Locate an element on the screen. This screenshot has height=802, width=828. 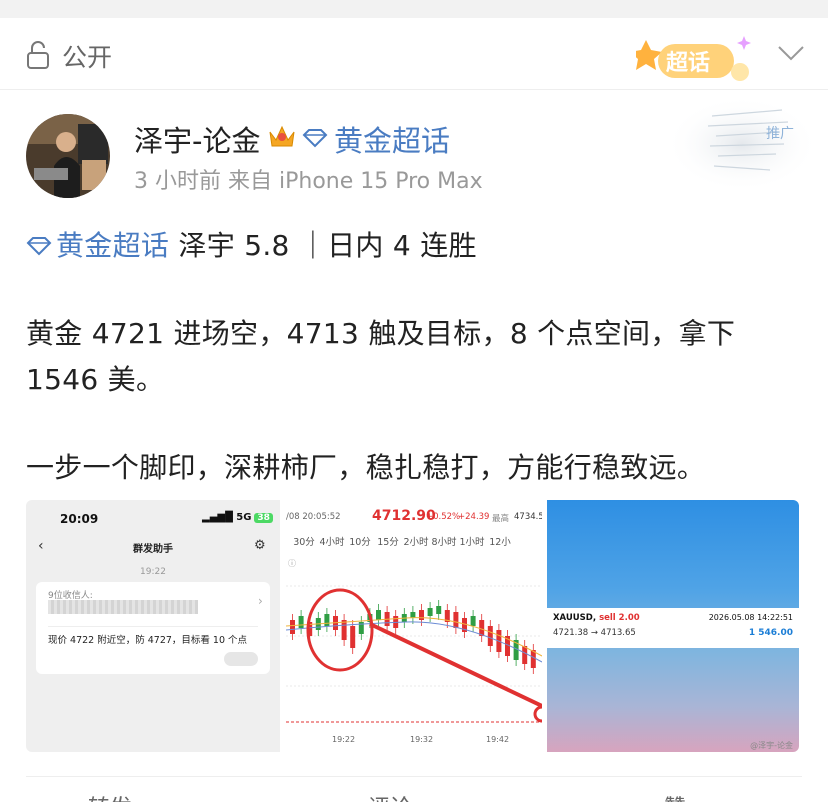
timeframe-tab: 10分 is located at coordinates (360, 542).